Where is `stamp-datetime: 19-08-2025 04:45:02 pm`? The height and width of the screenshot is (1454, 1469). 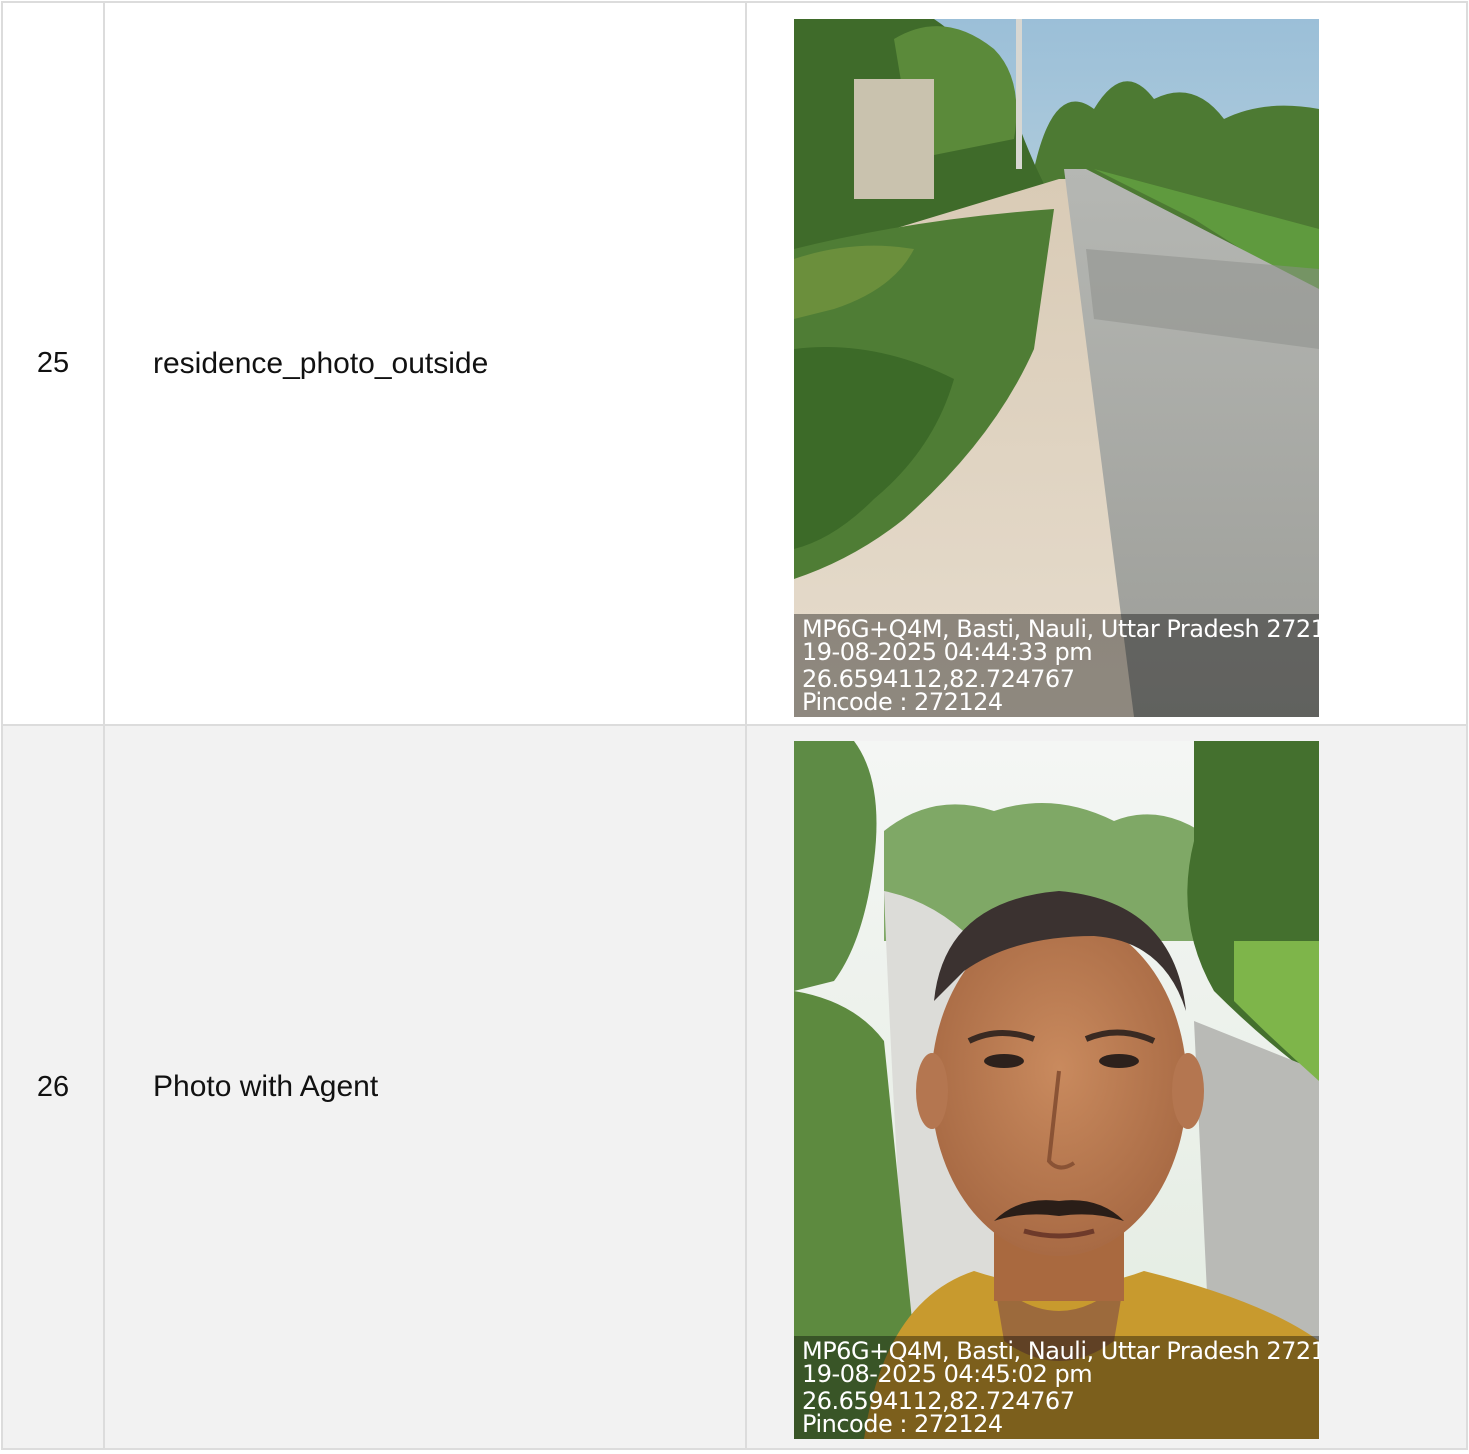
stamp-datetime: 19-08-2025 04:45:02 pm is located at coordinates (947, 1374).